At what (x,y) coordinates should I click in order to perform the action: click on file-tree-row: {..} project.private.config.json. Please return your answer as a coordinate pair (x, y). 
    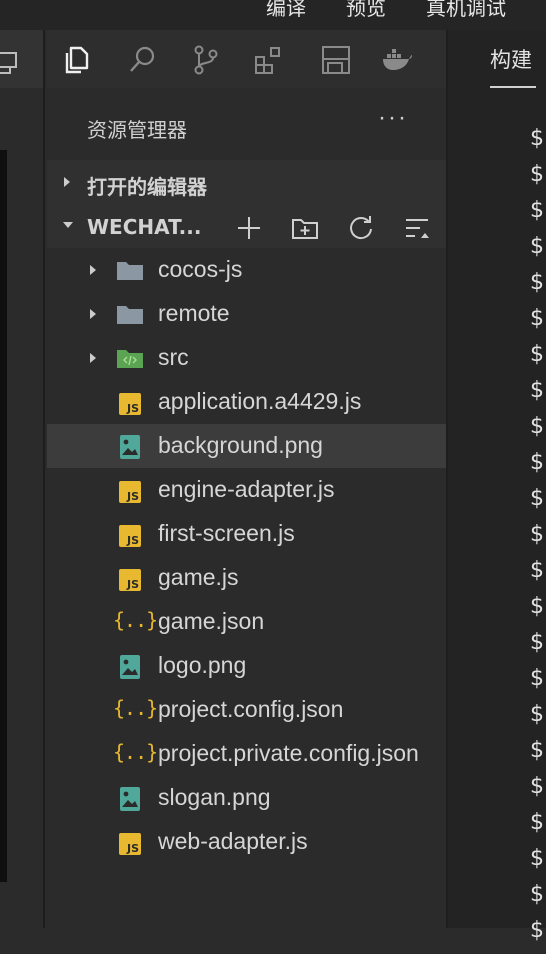
    Looking at the image, I should click on (246, 754).